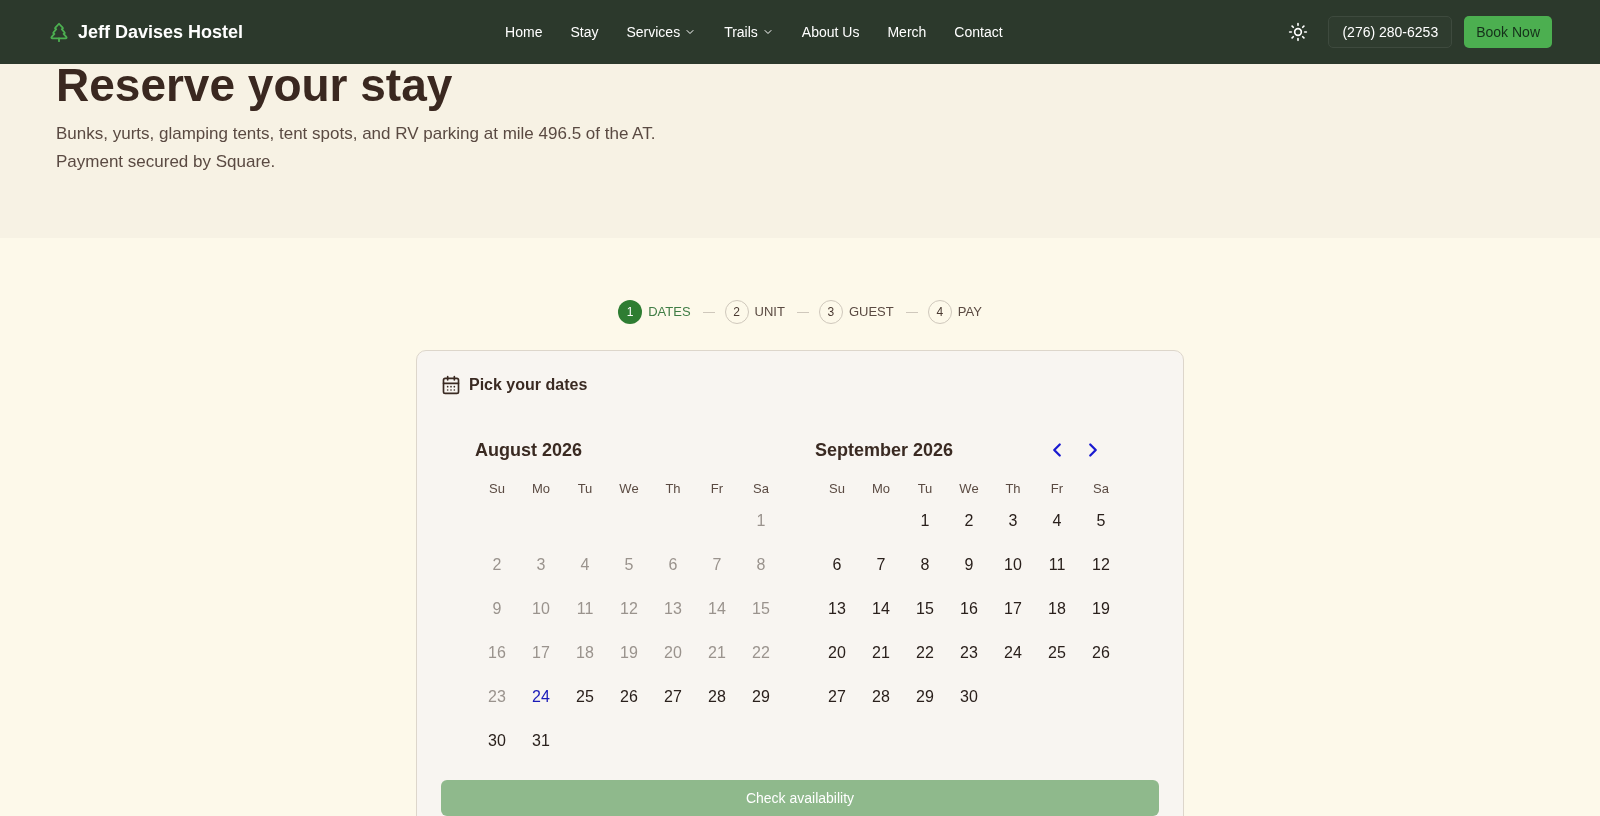 This screenshot has width=1600, height=816. Describe the element at coordinates (529, 450) in the screenshot. I see `month-title: August 2026` at that location.